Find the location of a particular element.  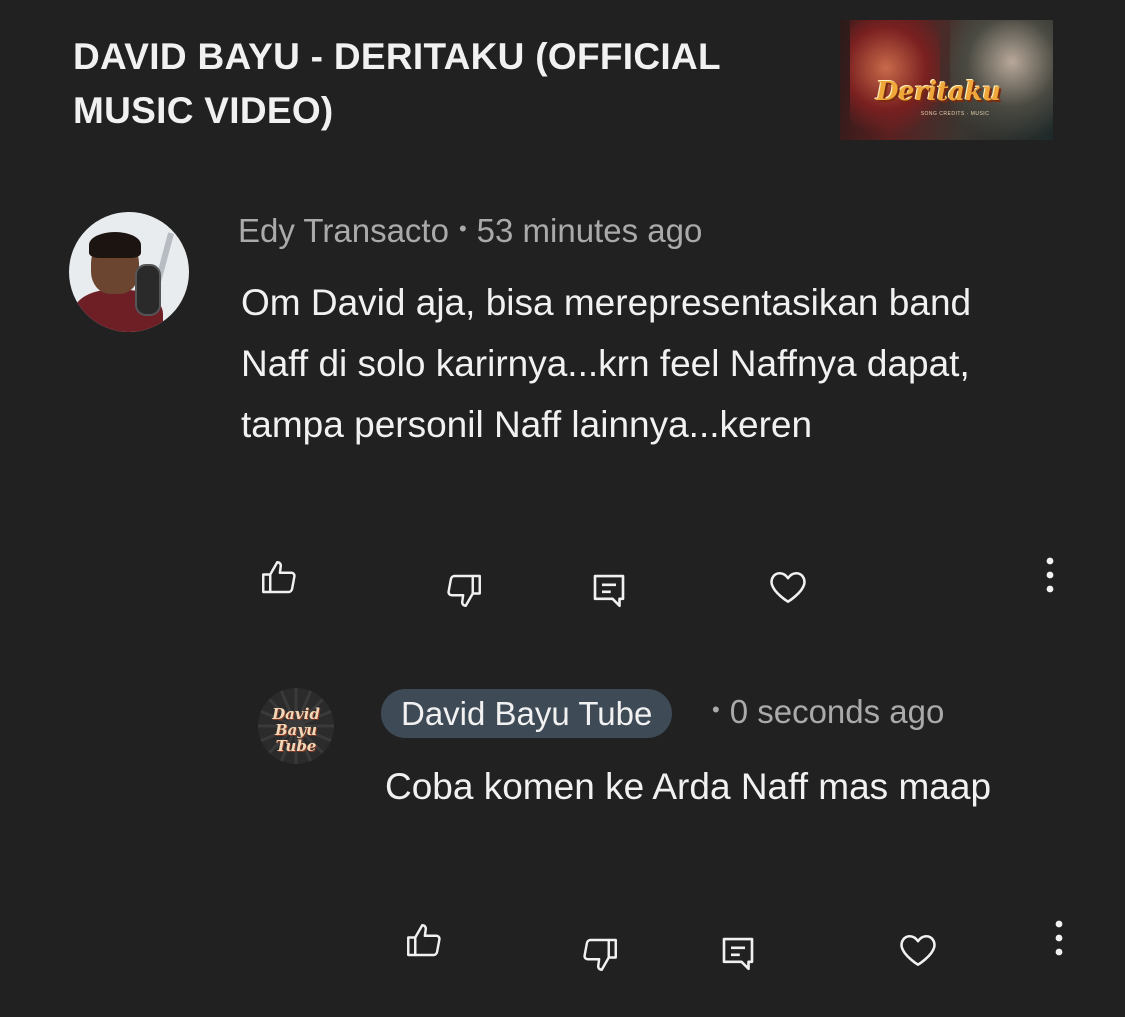

reply-dislike-button is located at coordinates (600, 954).